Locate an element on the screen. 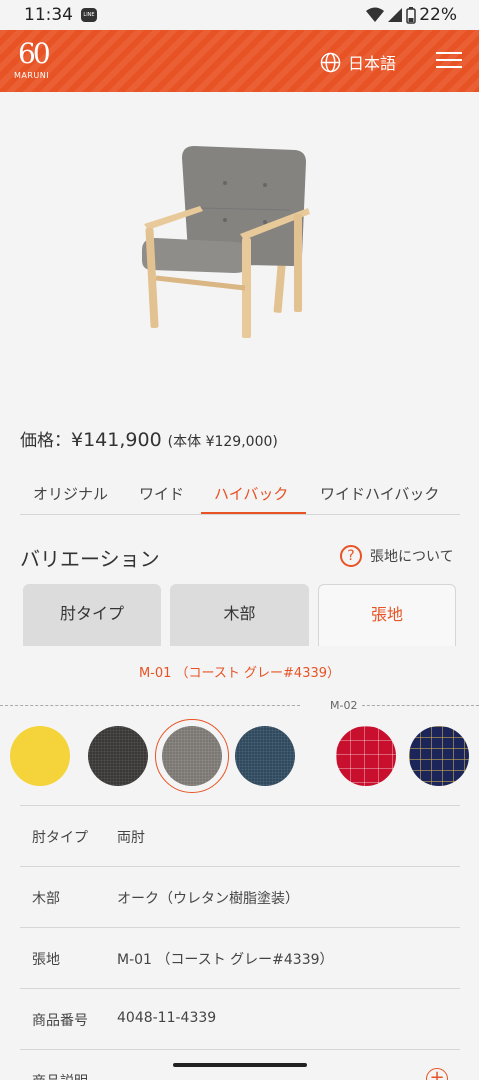  spec-row-arm-type: 肘タイプ 両肘 is located at coordinates (240, 835).